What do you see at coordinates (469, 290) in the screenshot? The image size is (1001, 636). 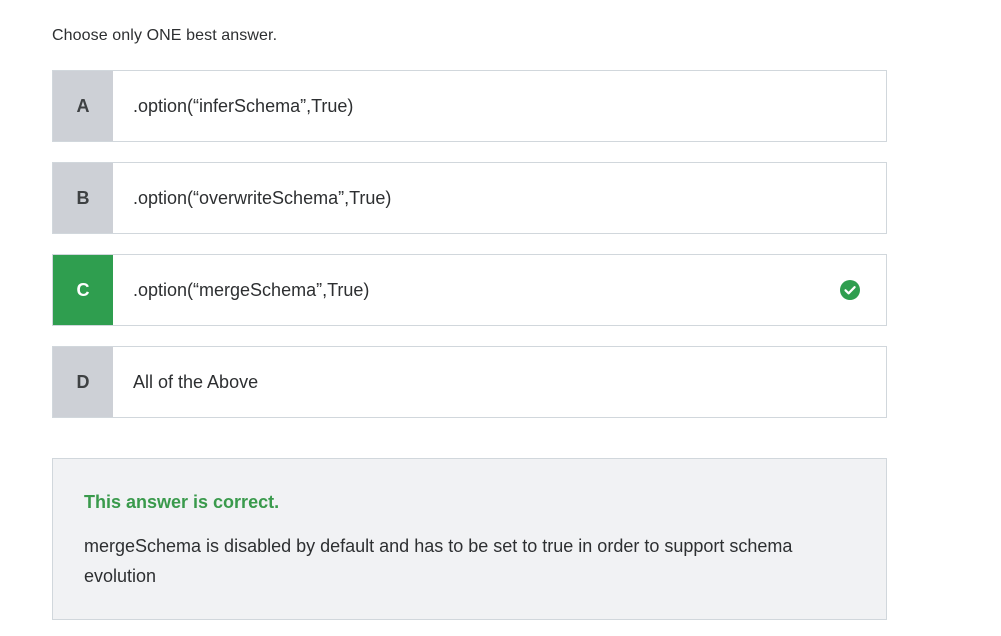 I see `option-c: C .option(“mergeSchema”,True)` at bounding box center [469, 290].